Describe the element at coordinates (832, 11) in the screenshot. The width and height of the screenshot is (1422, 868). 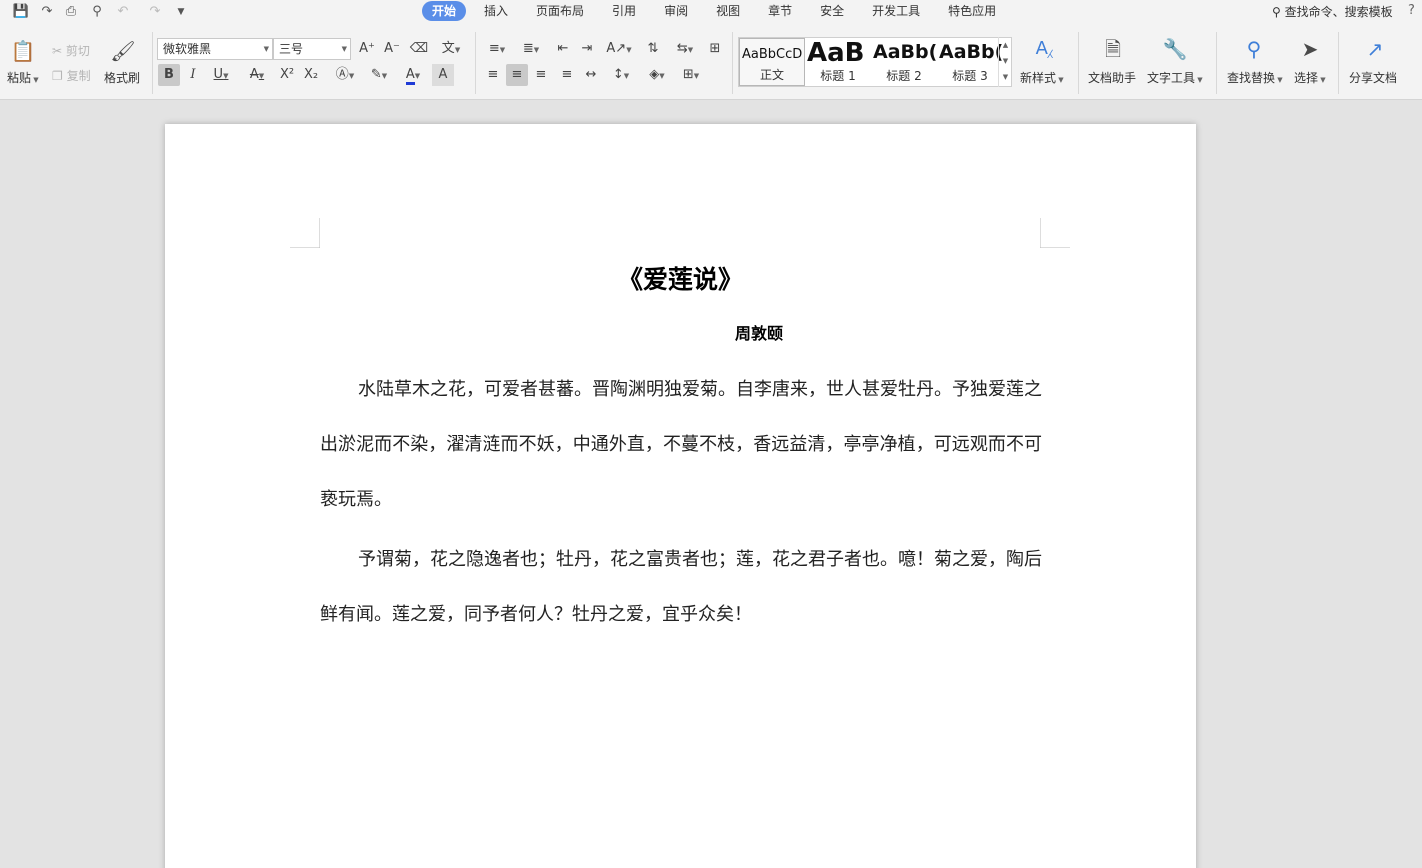
I see `tab-security: 安全` at that location.